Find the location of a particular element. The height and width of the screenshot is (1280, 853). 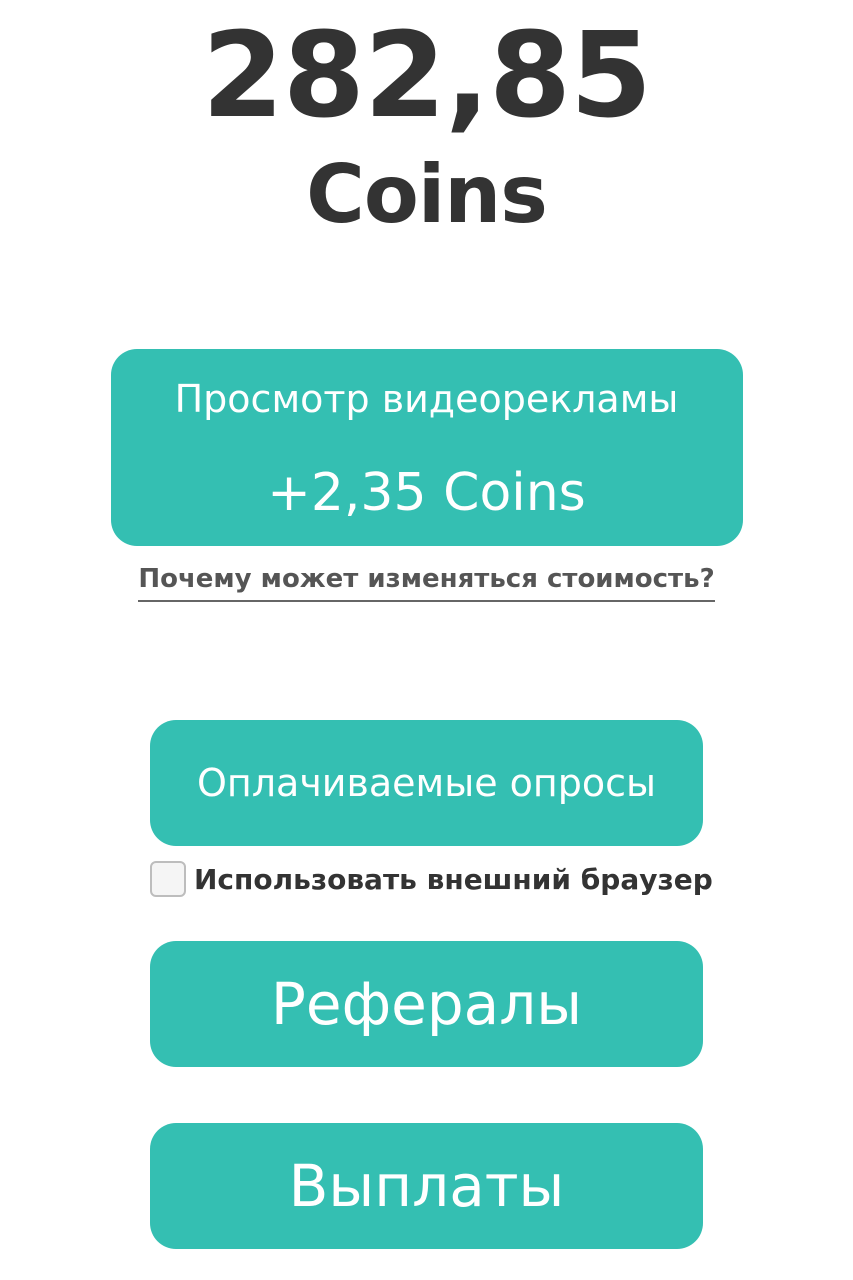

external-browser-label: Использовать внешний браузер is located at coordinates (453, 879).